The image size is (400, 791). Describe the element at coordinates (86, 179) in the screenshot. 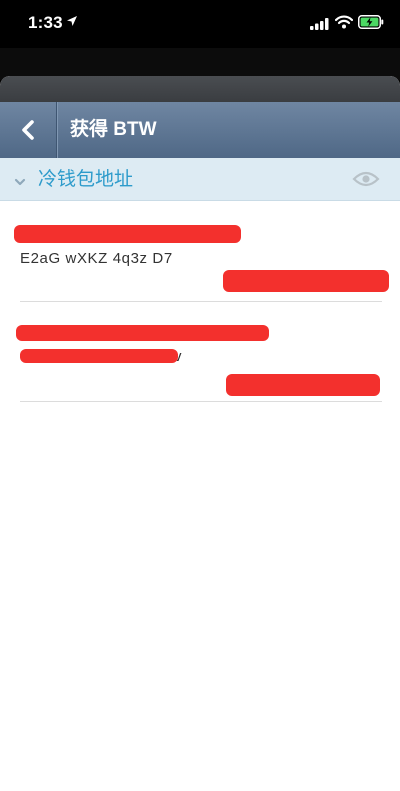

I see `section-title: 冷钱包地址` at that location.